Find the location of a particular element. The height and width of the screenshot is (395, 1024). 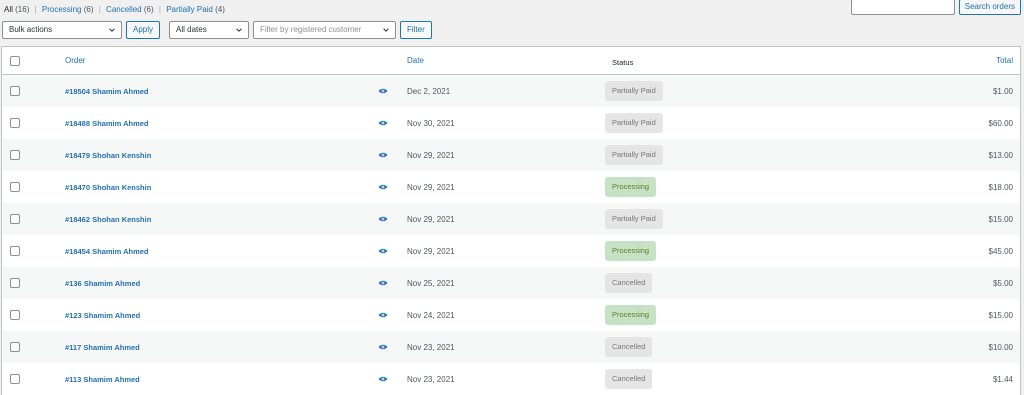

apply-button: Apply is located at coordinates (143, 30).